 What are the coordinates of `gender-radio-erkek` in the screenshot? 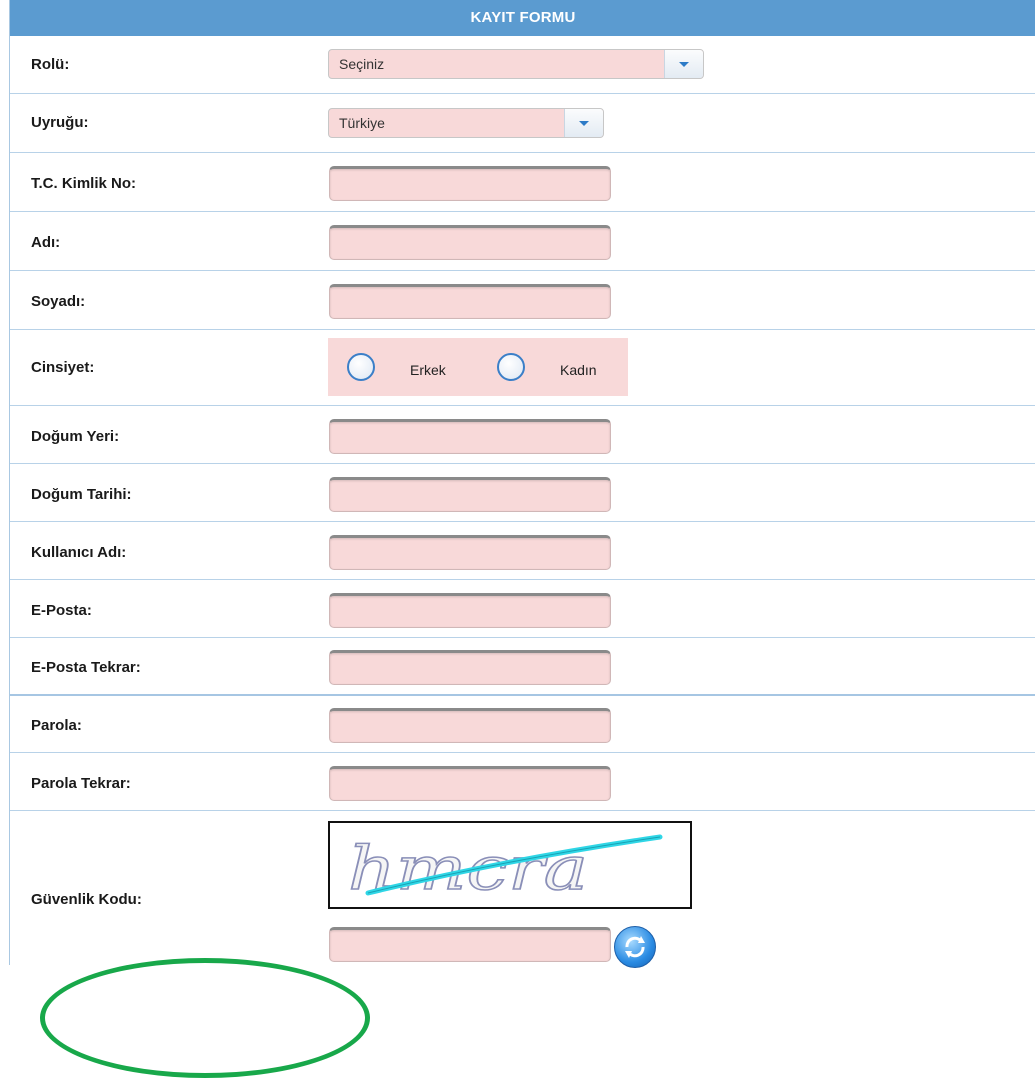 It's located at (361, 367).